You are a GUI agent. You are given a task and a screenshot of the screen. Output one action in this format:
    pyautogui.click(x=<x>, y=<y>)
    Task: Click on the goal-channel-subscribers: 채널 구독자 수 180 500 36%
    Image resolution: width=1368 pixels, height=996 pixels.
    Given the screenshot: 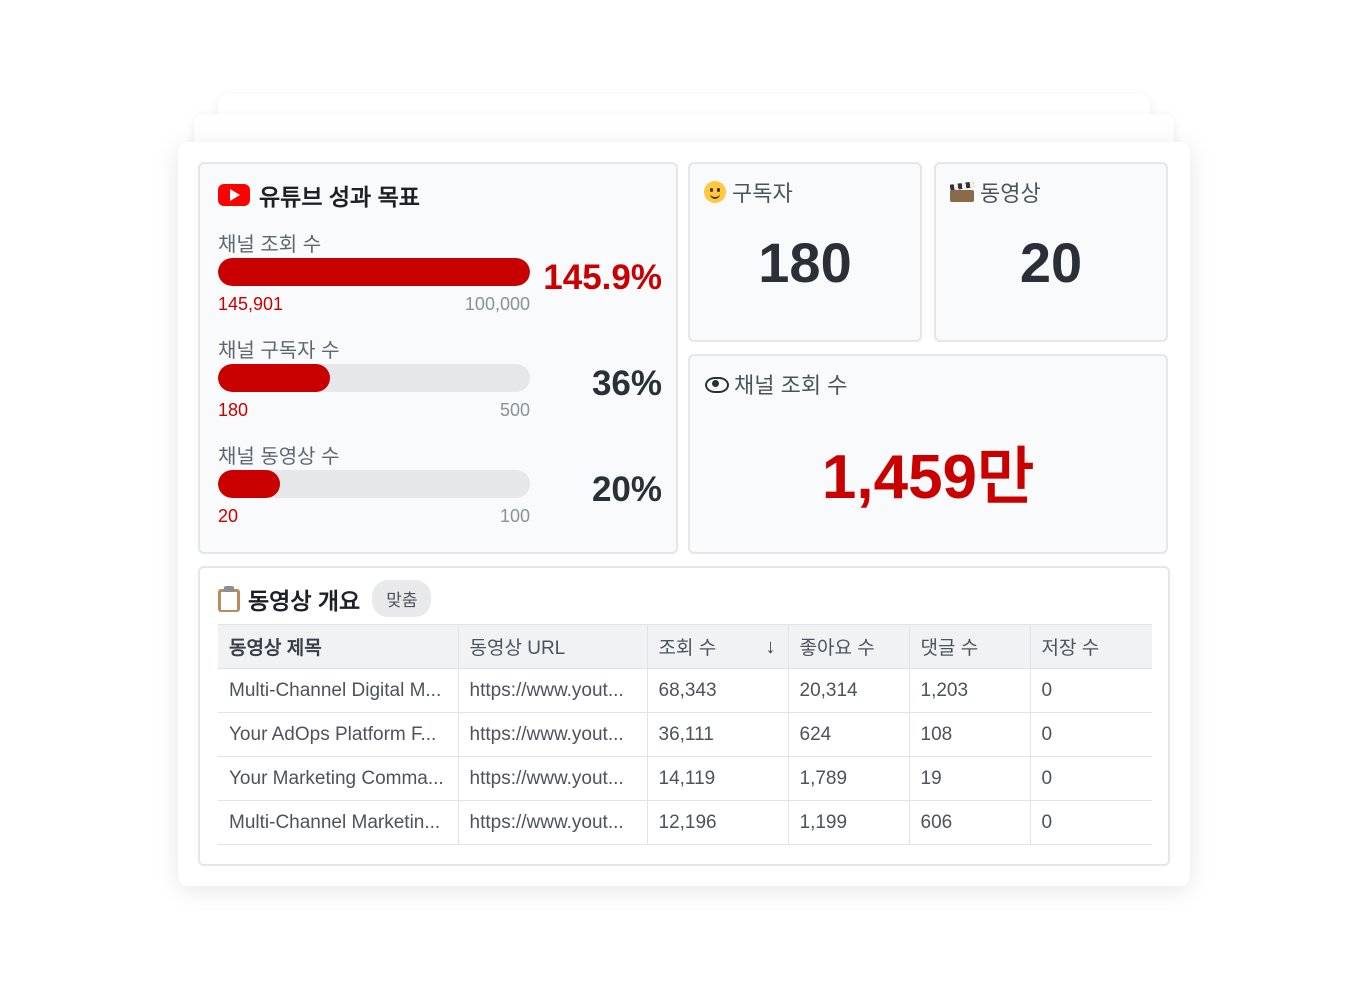 What is the action you would take?
    pyautogui.click(x=440, y=379)
    